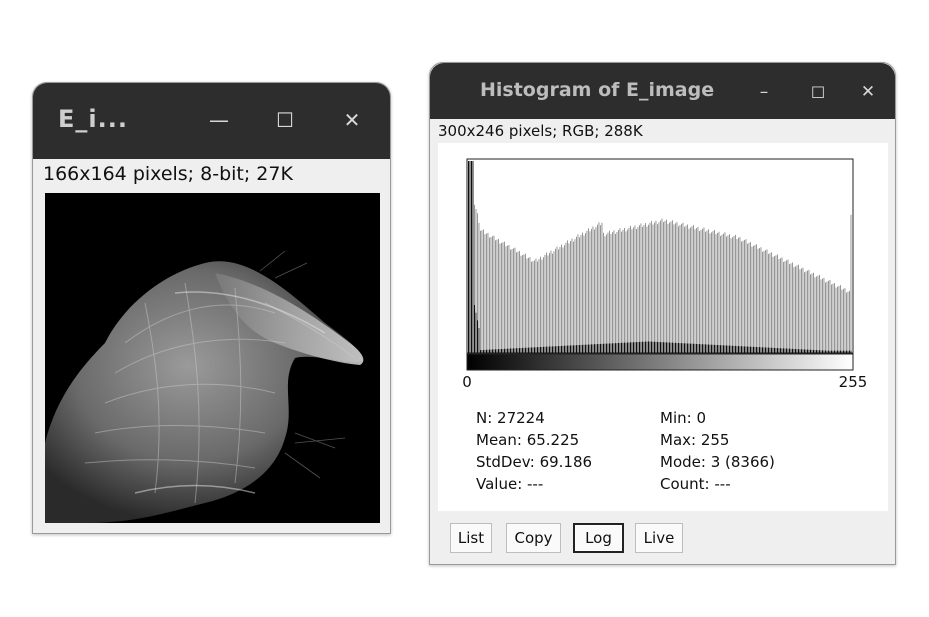 Image resolution: width=929 pixels, height=617 pixels. I want to click on histogram-window-titlebar: Histogram of E_image – ☐ ✕, so click(662, 91).